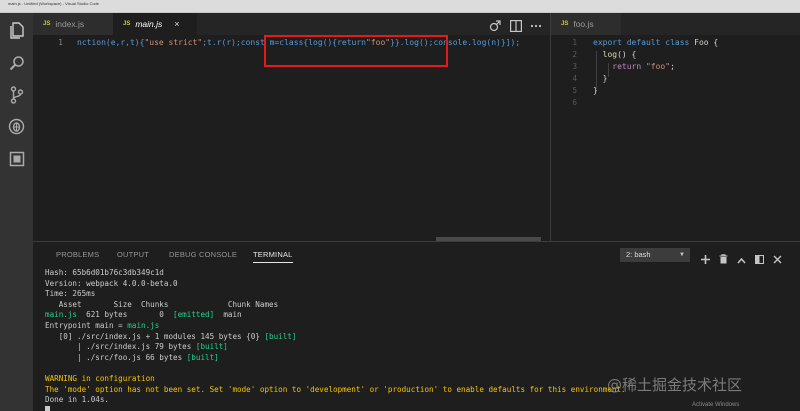  Describe the element at coordinates (162, 304) in the screenshot. I see `terminal-line: Asset Size Chunks Chunk Names` at that location.